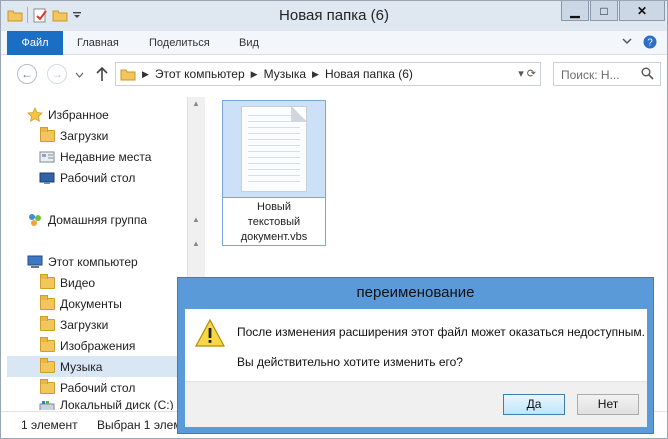 The width and height of the screenshot is (668, 439). I want to click on scroll-up-icon: ▲, so click(196, 103).